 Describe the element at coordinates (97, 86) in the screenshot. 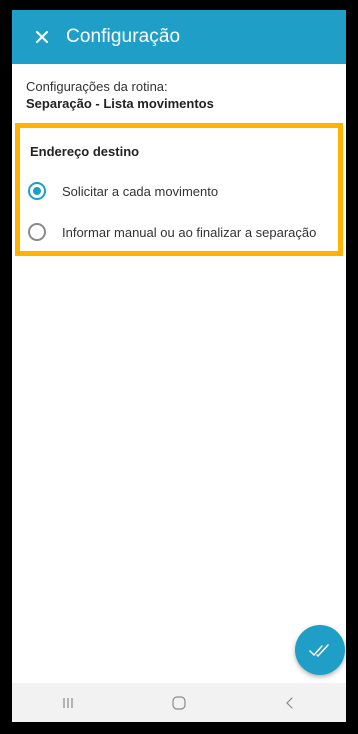

I see `routine-label: Configurações da rotina:` at that location.